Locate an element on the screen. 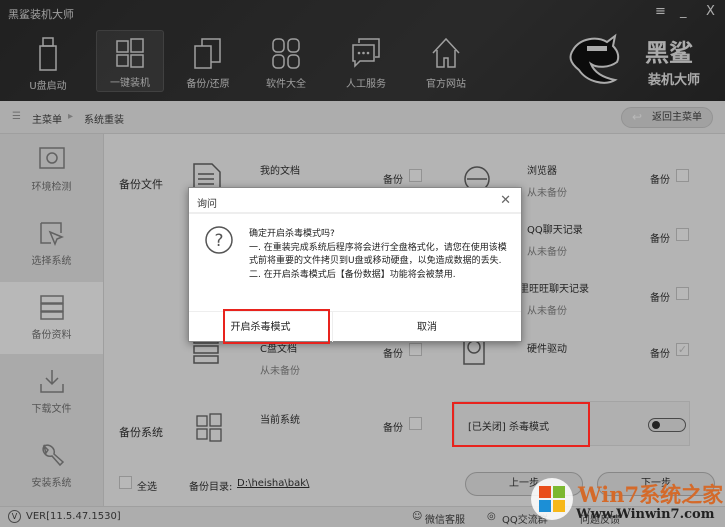 The height and width of the screenshot is (527, 725). dialog-title: 询问 is located at coordinates (355, 201).